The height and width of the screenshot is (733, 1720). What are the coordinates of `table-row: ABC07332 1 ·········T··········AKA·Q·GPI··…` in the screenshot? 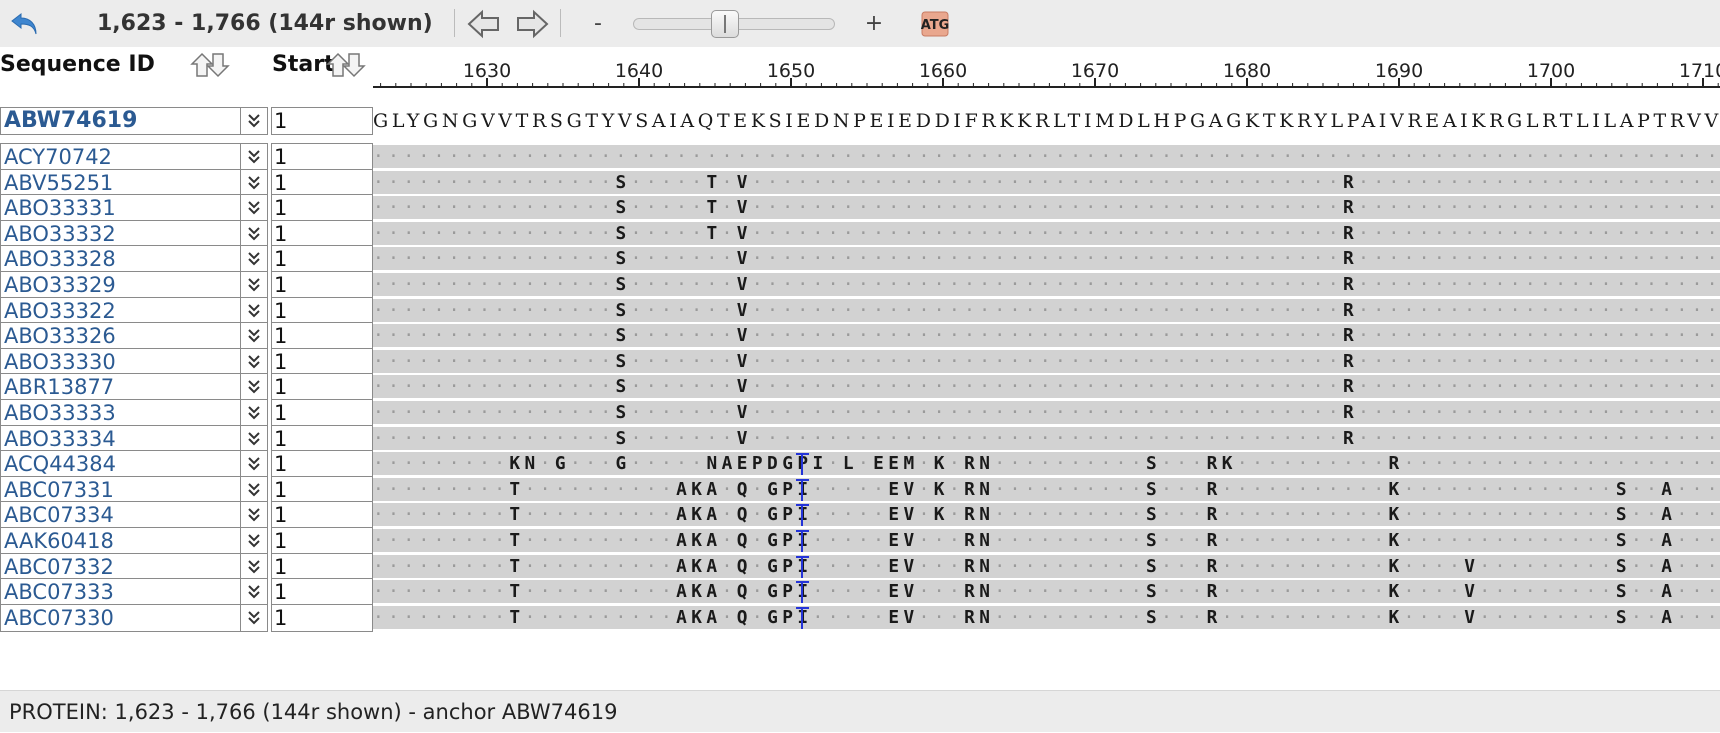 It's located at (860, 566).